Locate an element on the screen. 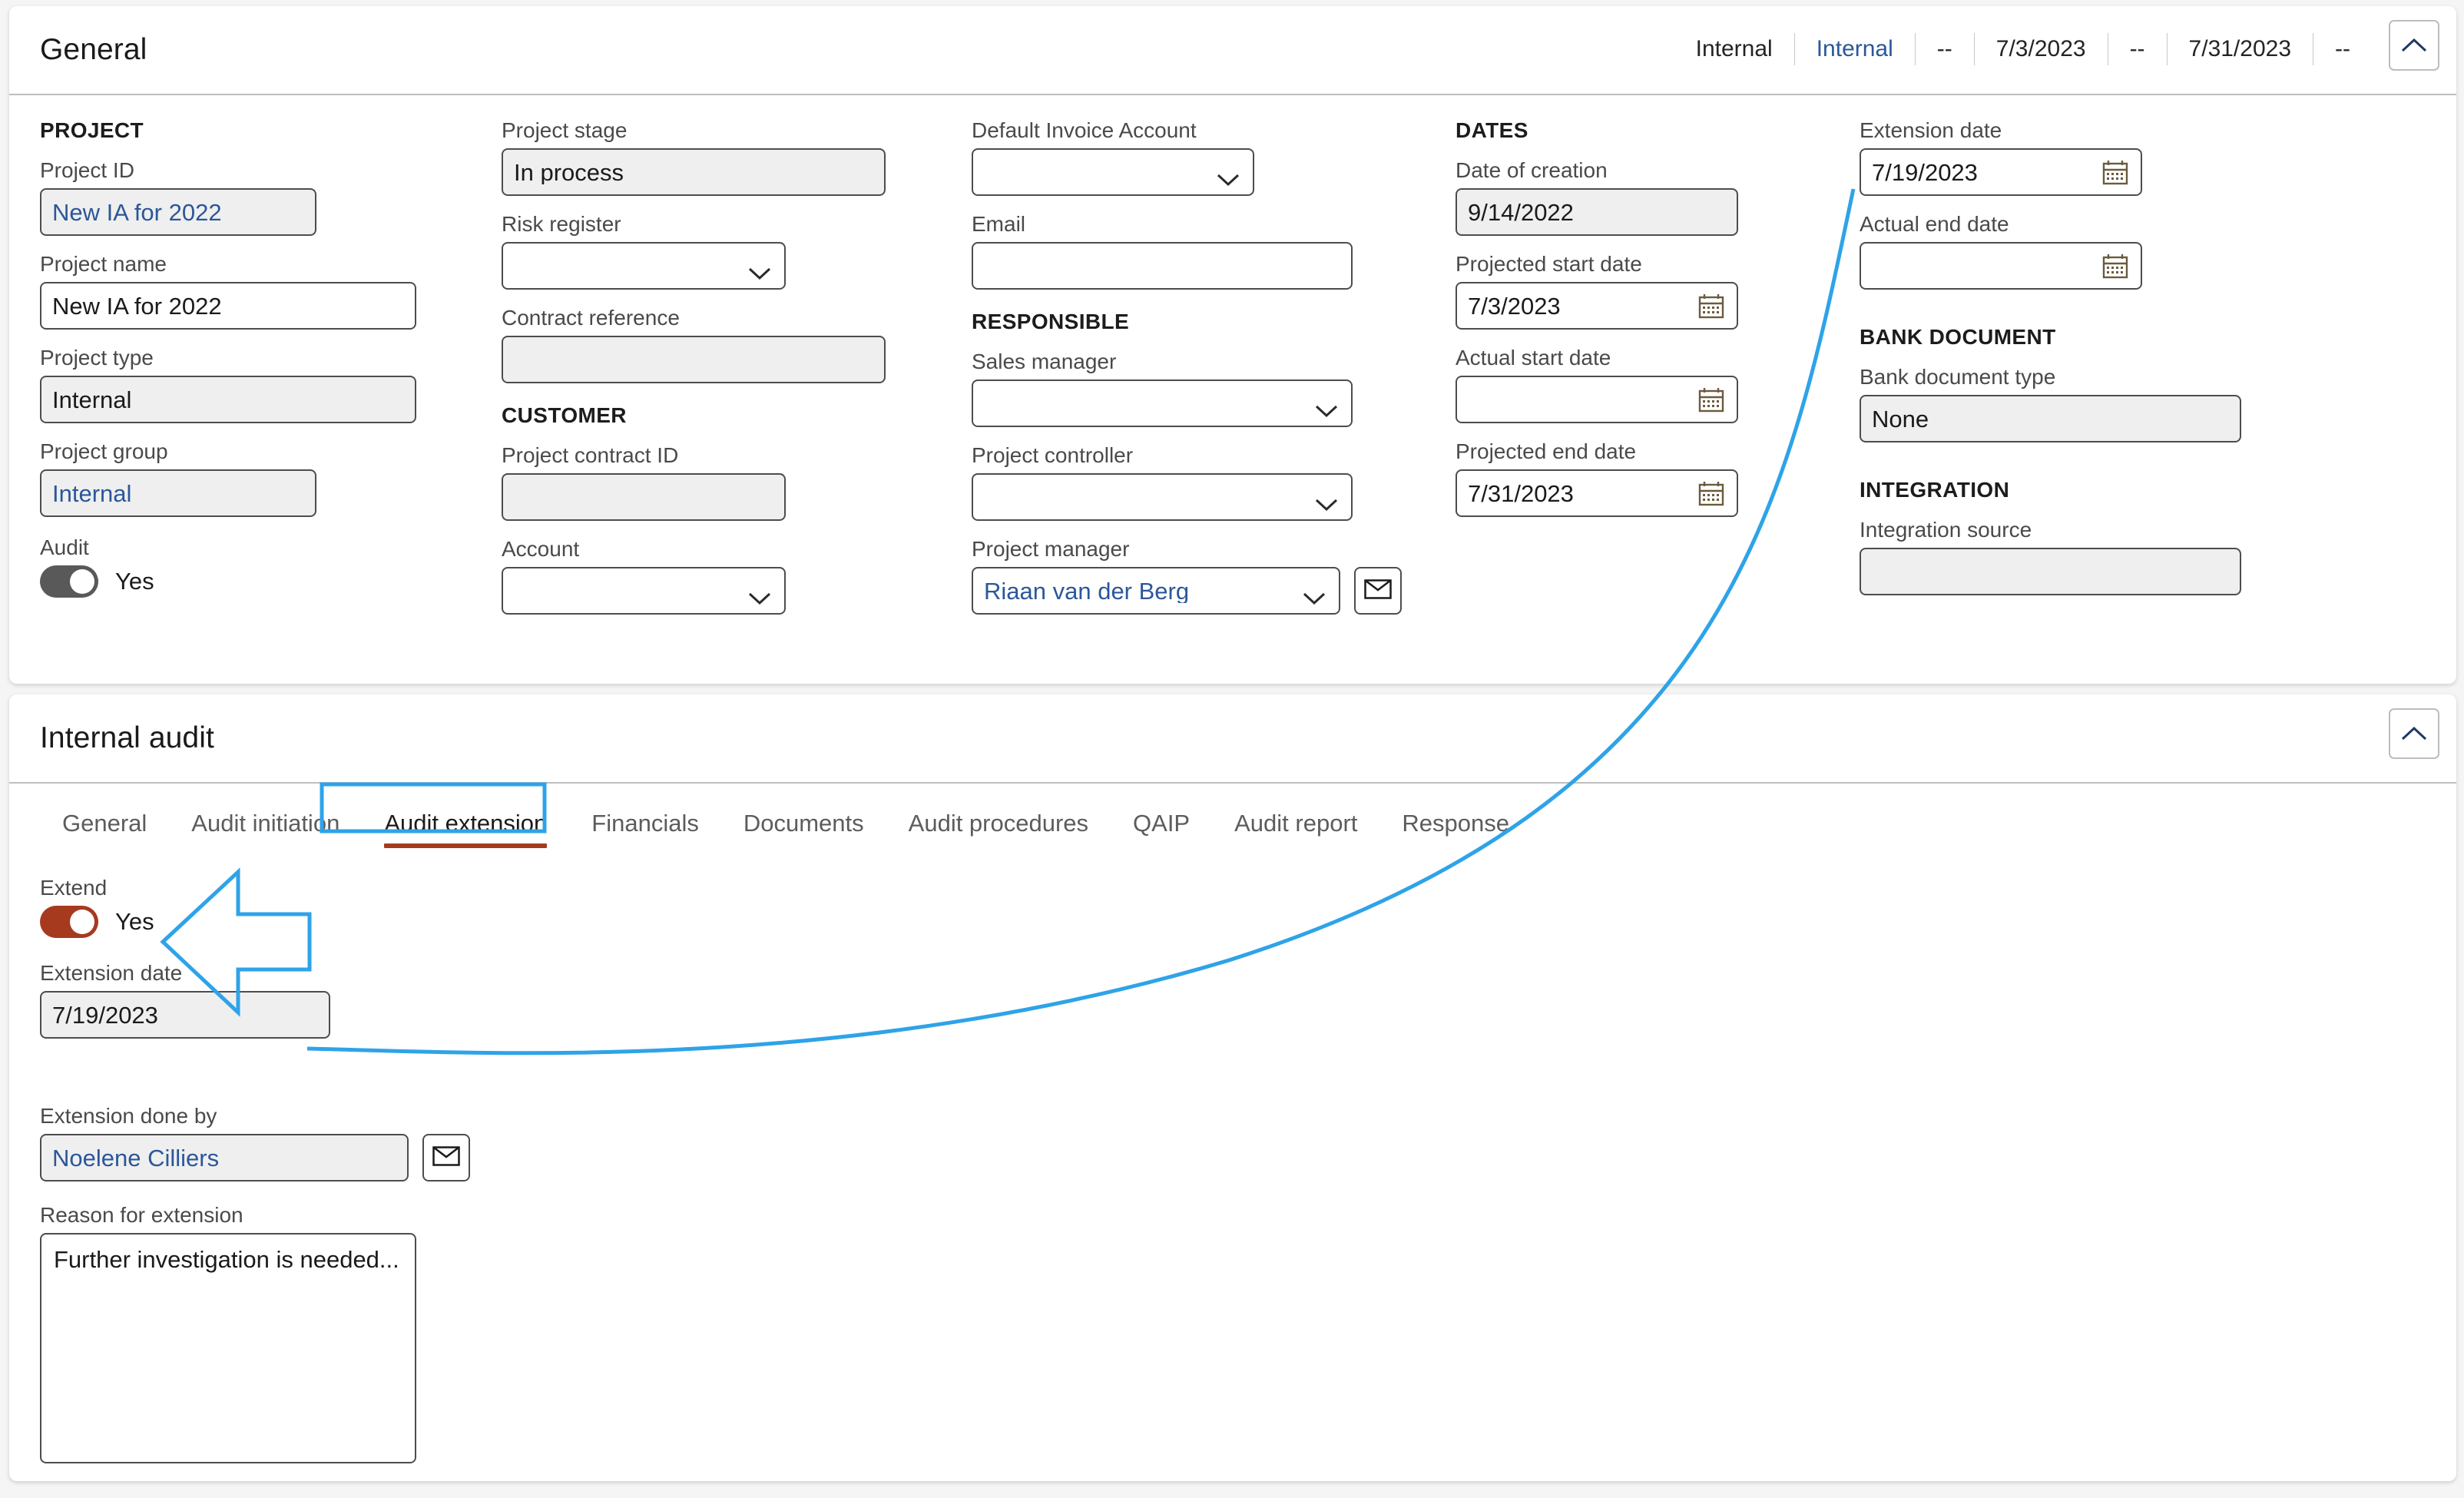 The image size is (2464, 1498). project-controller-select is located at coordinates (1162, 497).